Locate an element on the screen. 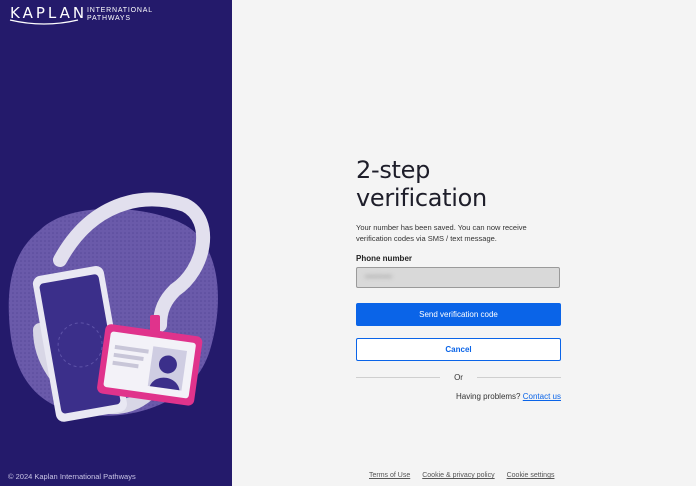  contact-us-link: Contact us is located at coordinates (542, 396).